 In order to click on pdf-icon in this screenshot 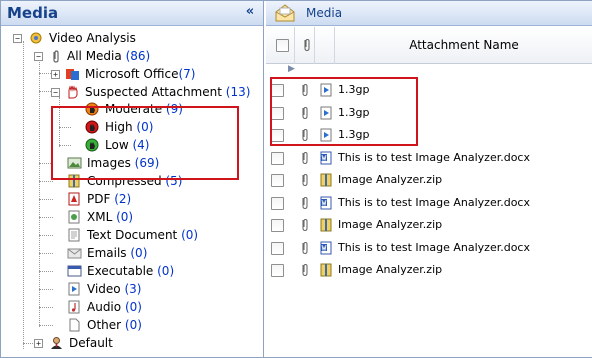, I will do `click(74, 199)`.